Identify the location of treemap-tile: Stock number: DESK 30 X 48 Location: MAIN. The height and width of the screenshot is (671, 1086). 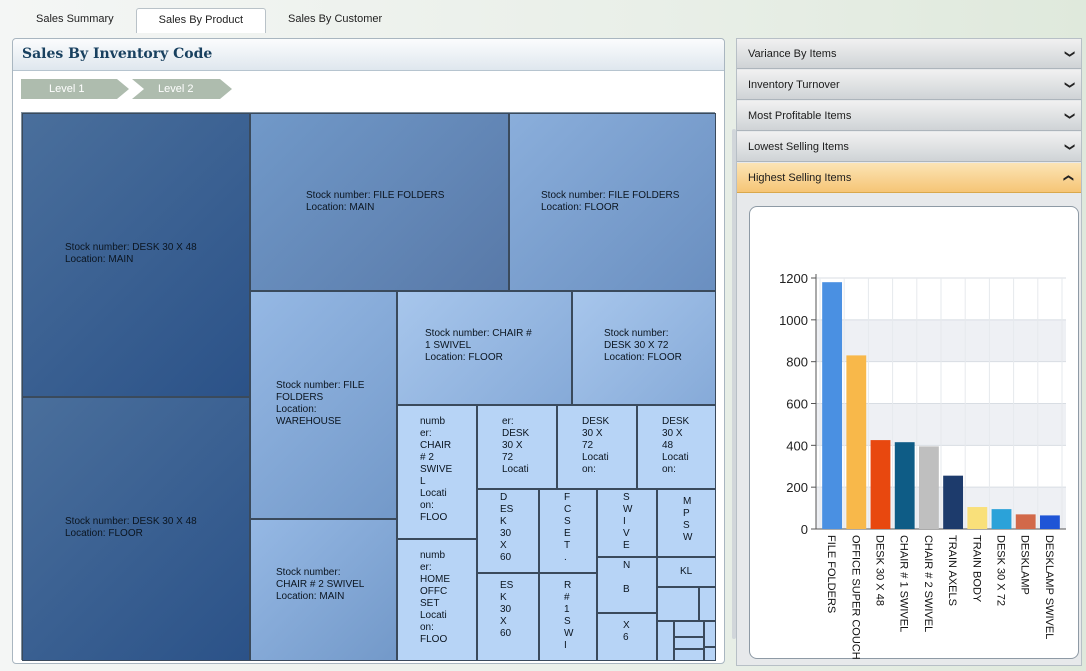
(136, 255).